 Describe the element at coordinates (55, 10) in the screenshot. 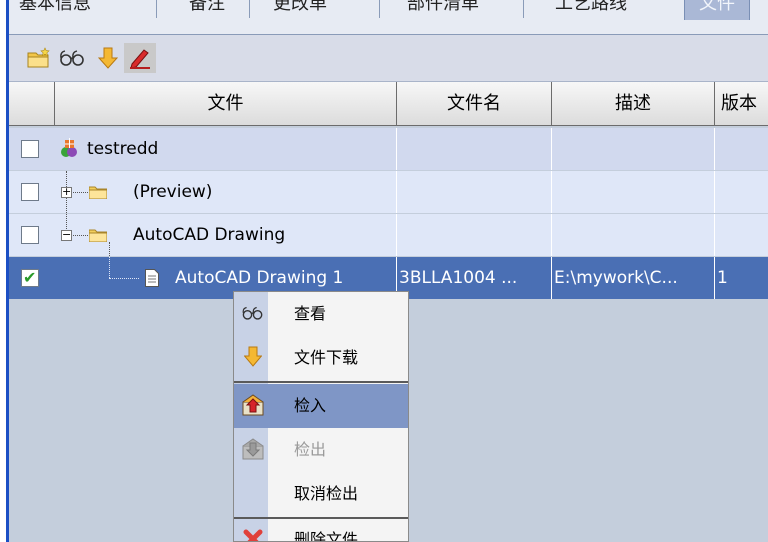

I see `tab-basic-info: 基本信息` at that location.